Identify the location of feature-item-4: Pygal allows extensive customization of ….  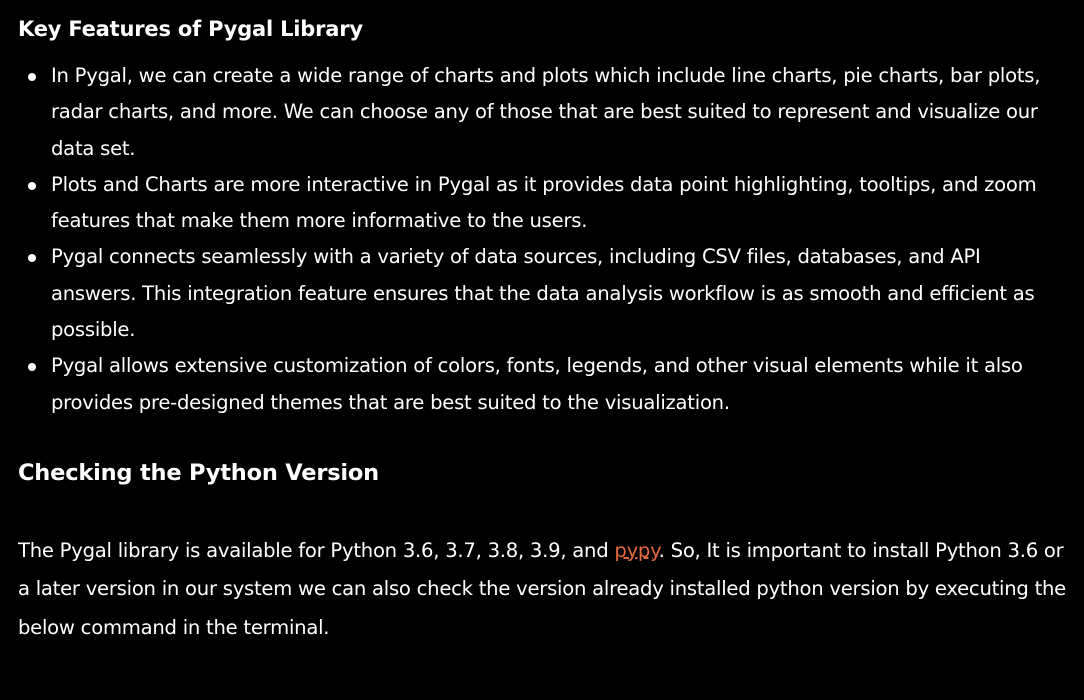
(542, 384).